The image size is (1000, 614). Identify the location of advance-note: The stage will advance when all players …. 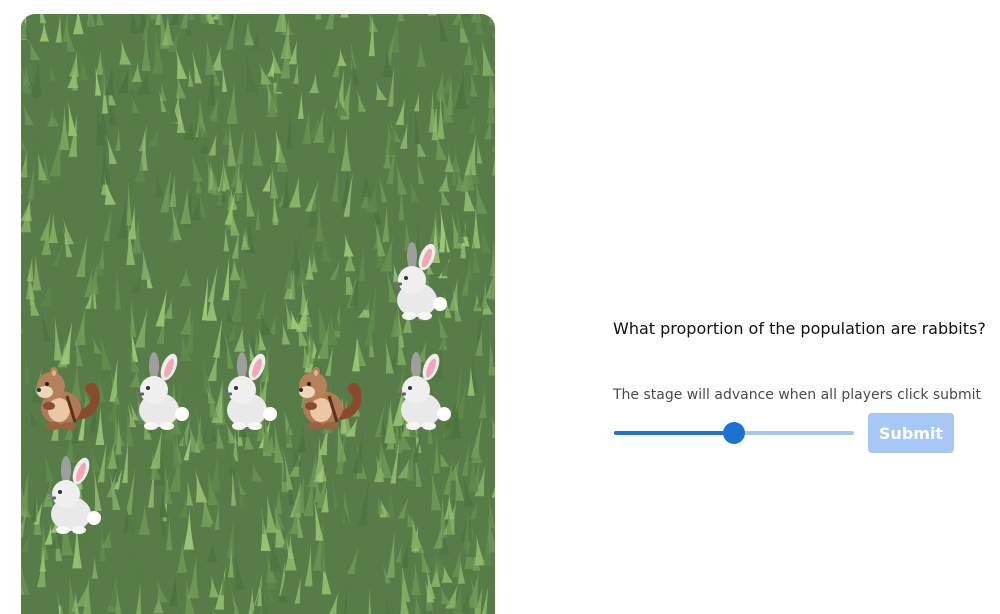
(797, 395).